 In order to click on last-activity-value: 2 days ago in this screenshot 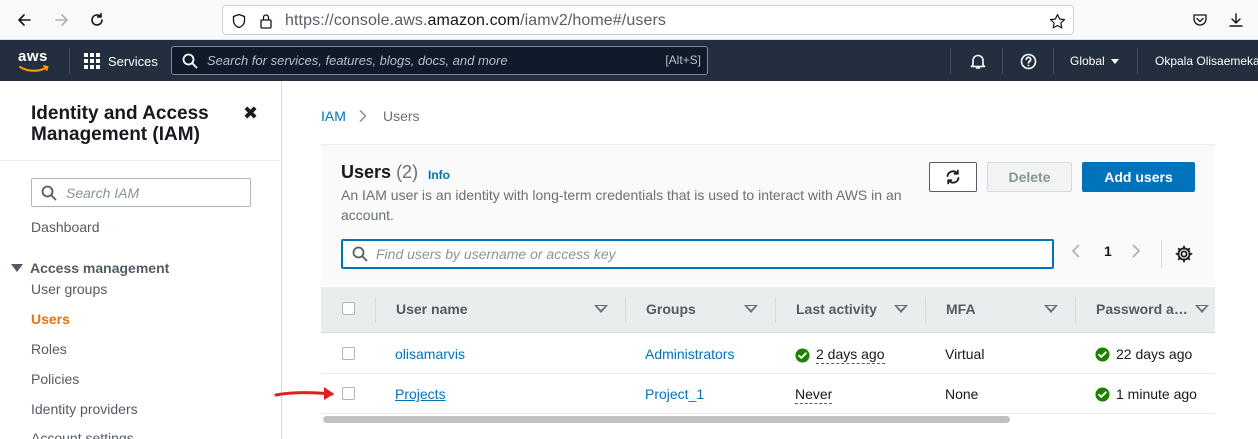, I will do `click(850, 355)`.